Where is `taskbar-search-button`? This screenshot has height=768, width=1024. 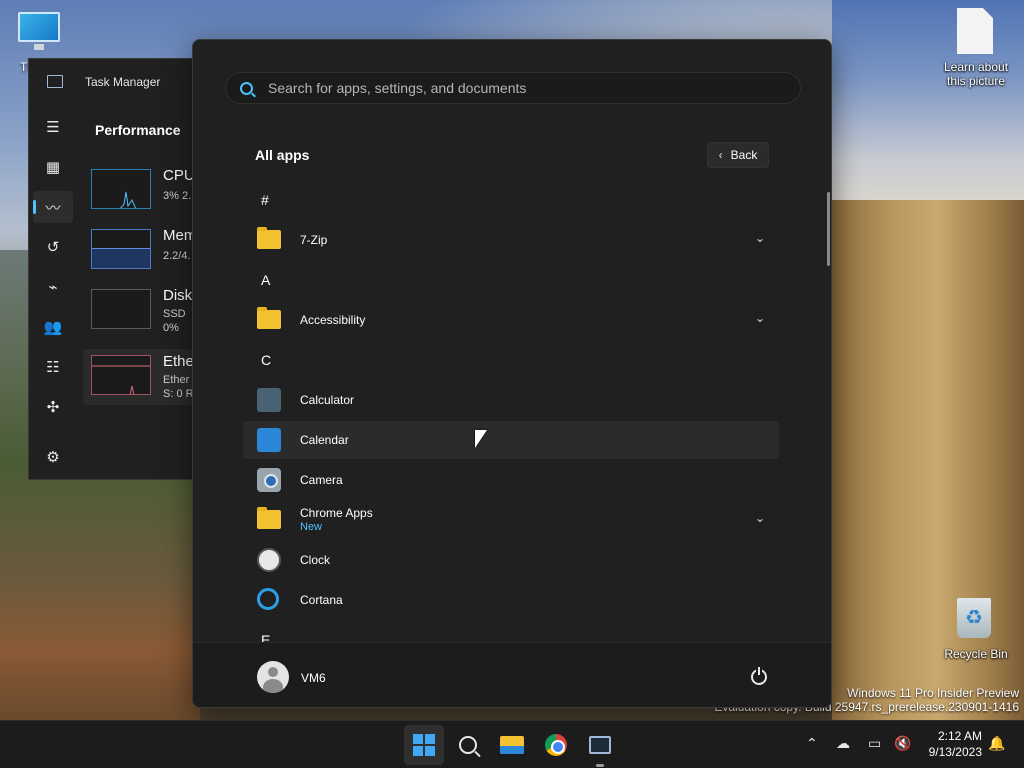 taskbar-search-button is located at coordinates (468, 745).